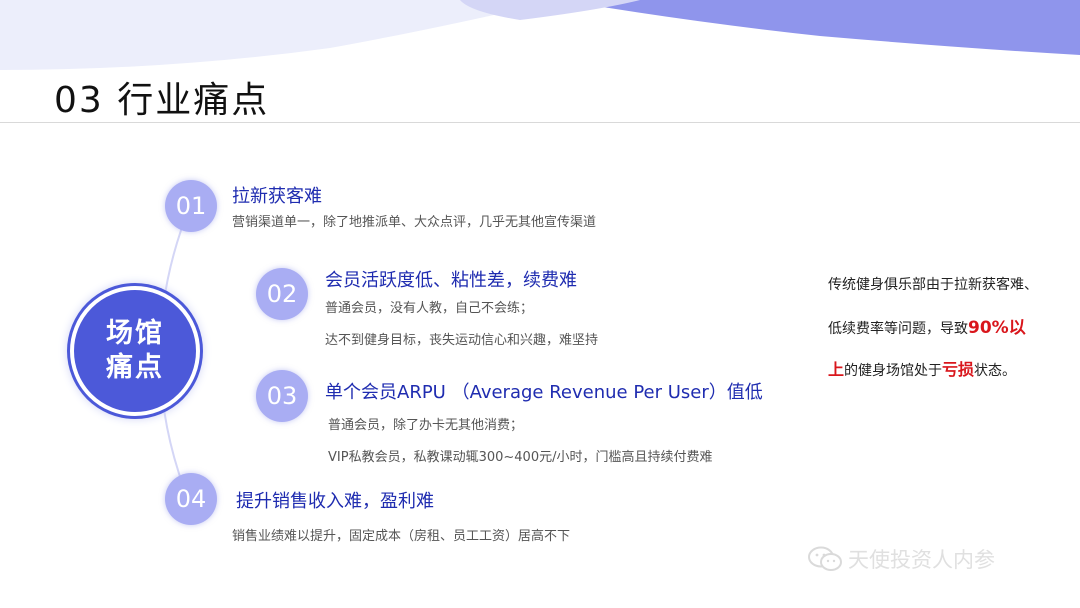 The image size is (1080, 608). Describe the element at coordinates (544, 392) in the screenshot. I see `item-heading-03: 单个会员ARPU （Average Revenue Per User）值低` at that location.